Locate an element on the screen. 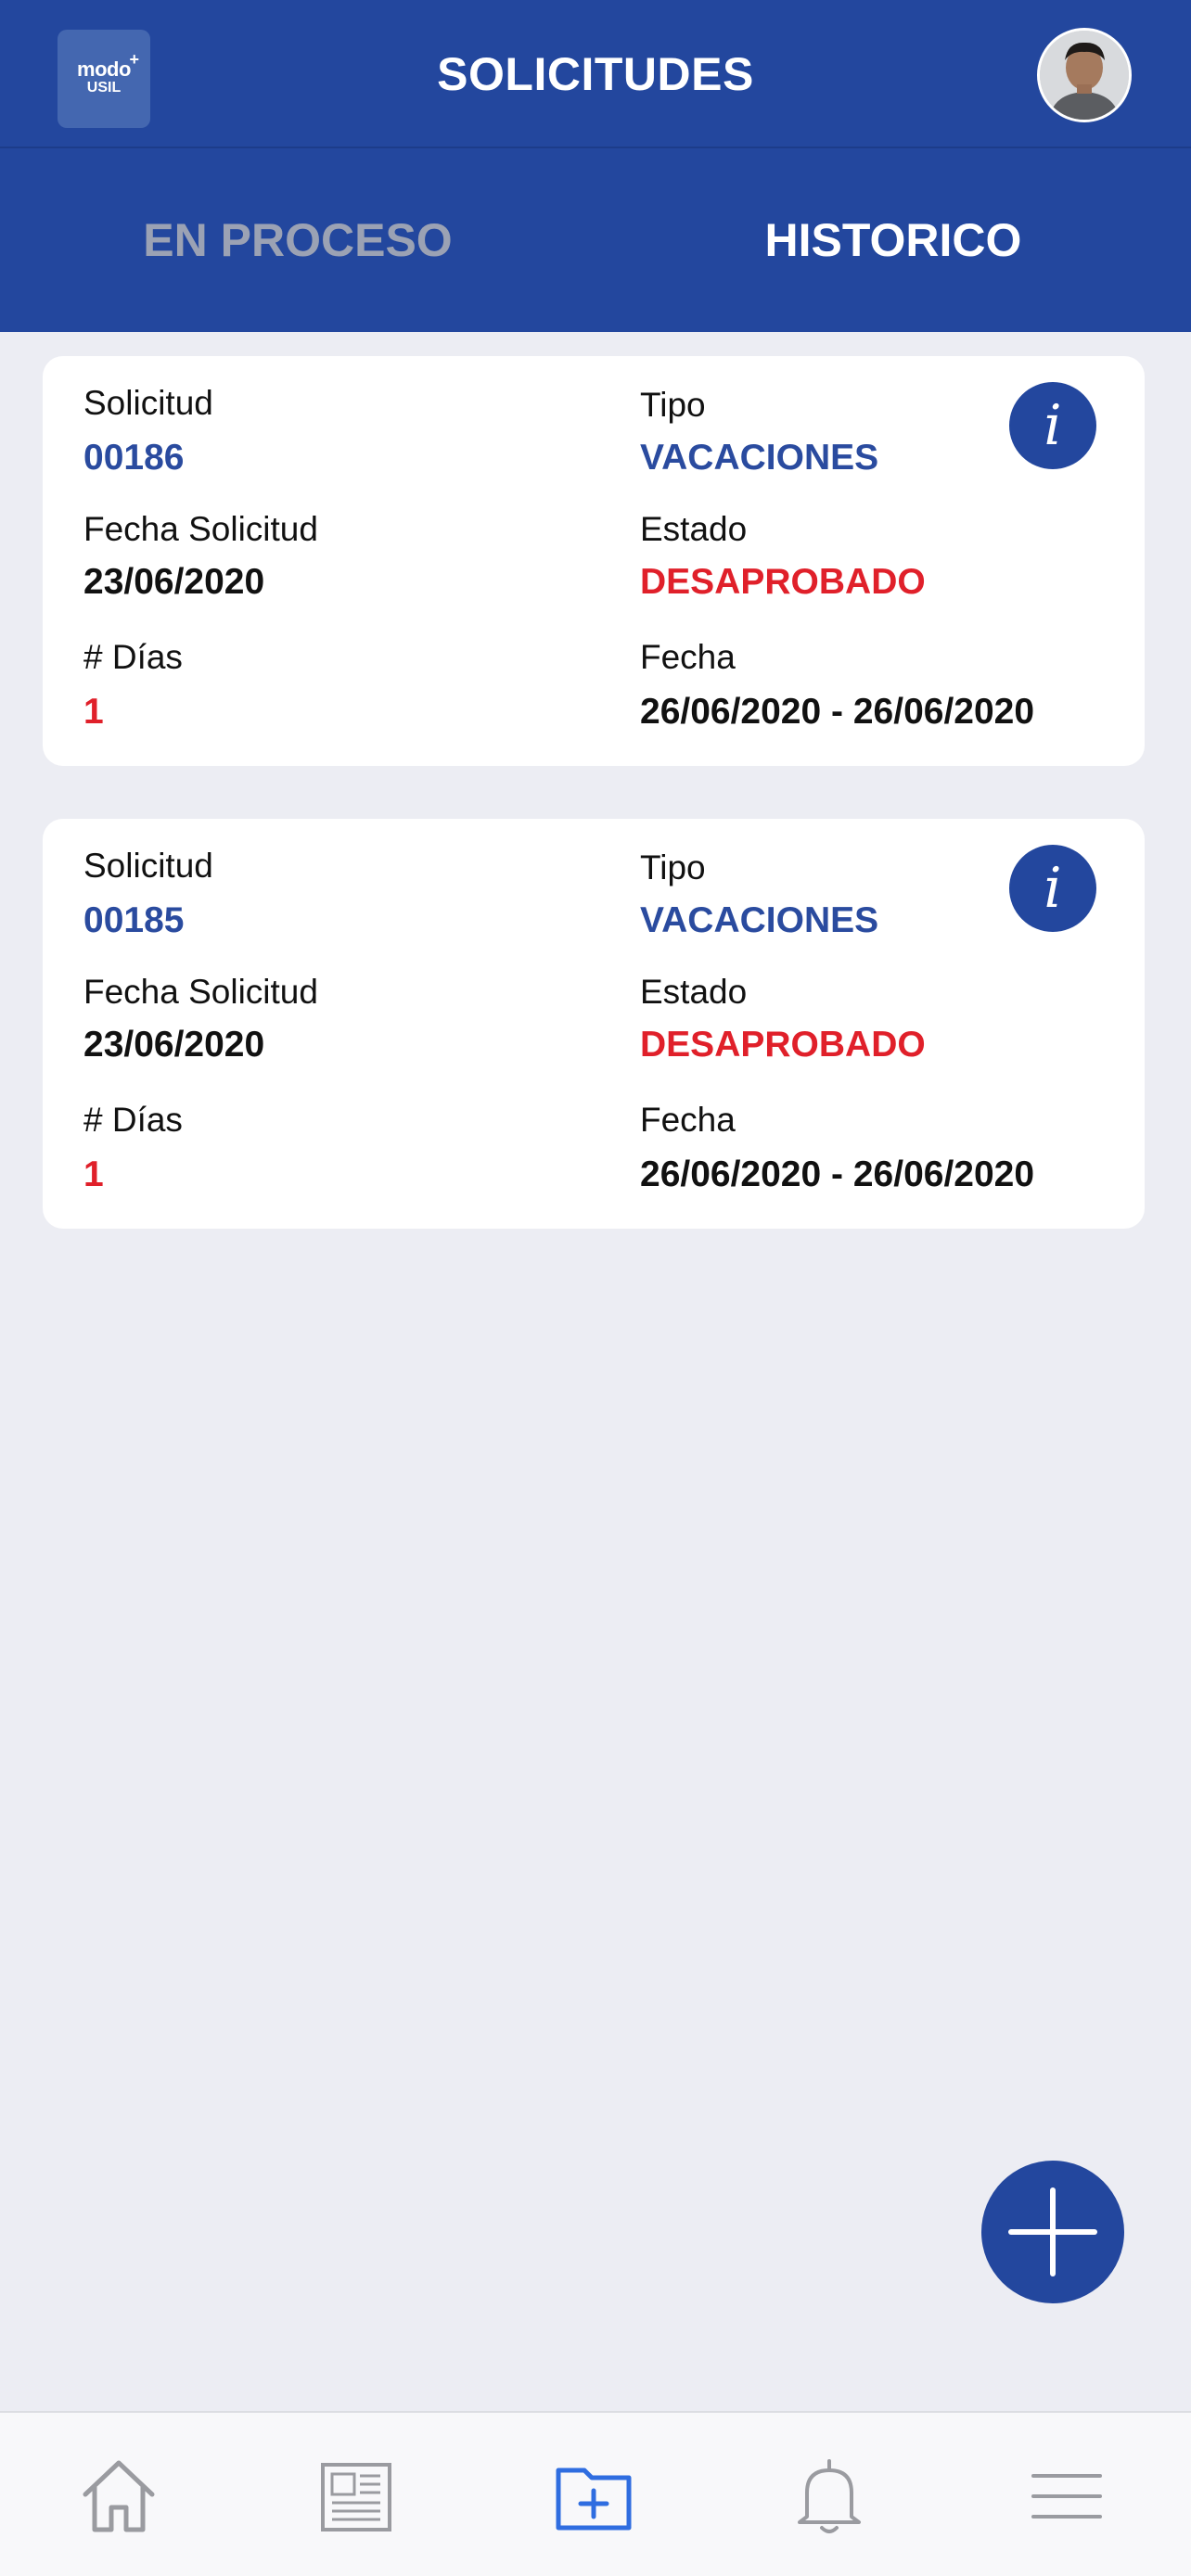  solicitud-number: 00186 is located at coordinates (134, 458).